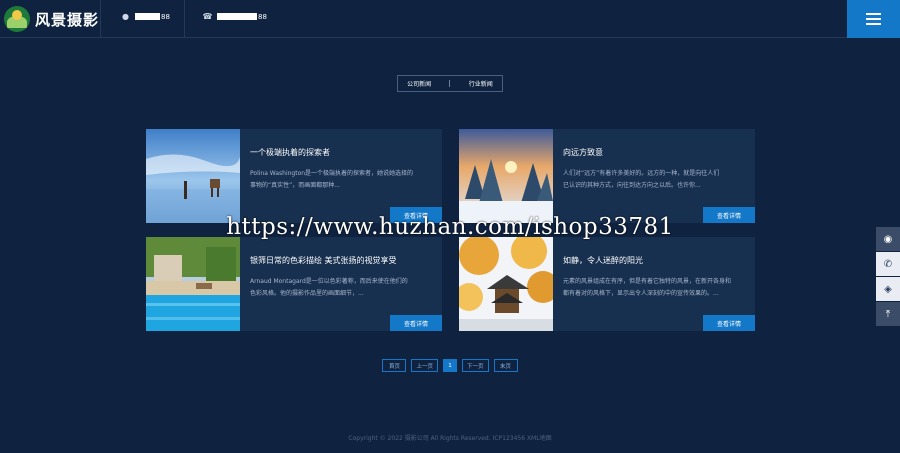 This screenshot has height=453, width=900. Describe the element at coordinates (419, 83) in the screenshot. I see `tab-company-news: 公司新闻` at that location.